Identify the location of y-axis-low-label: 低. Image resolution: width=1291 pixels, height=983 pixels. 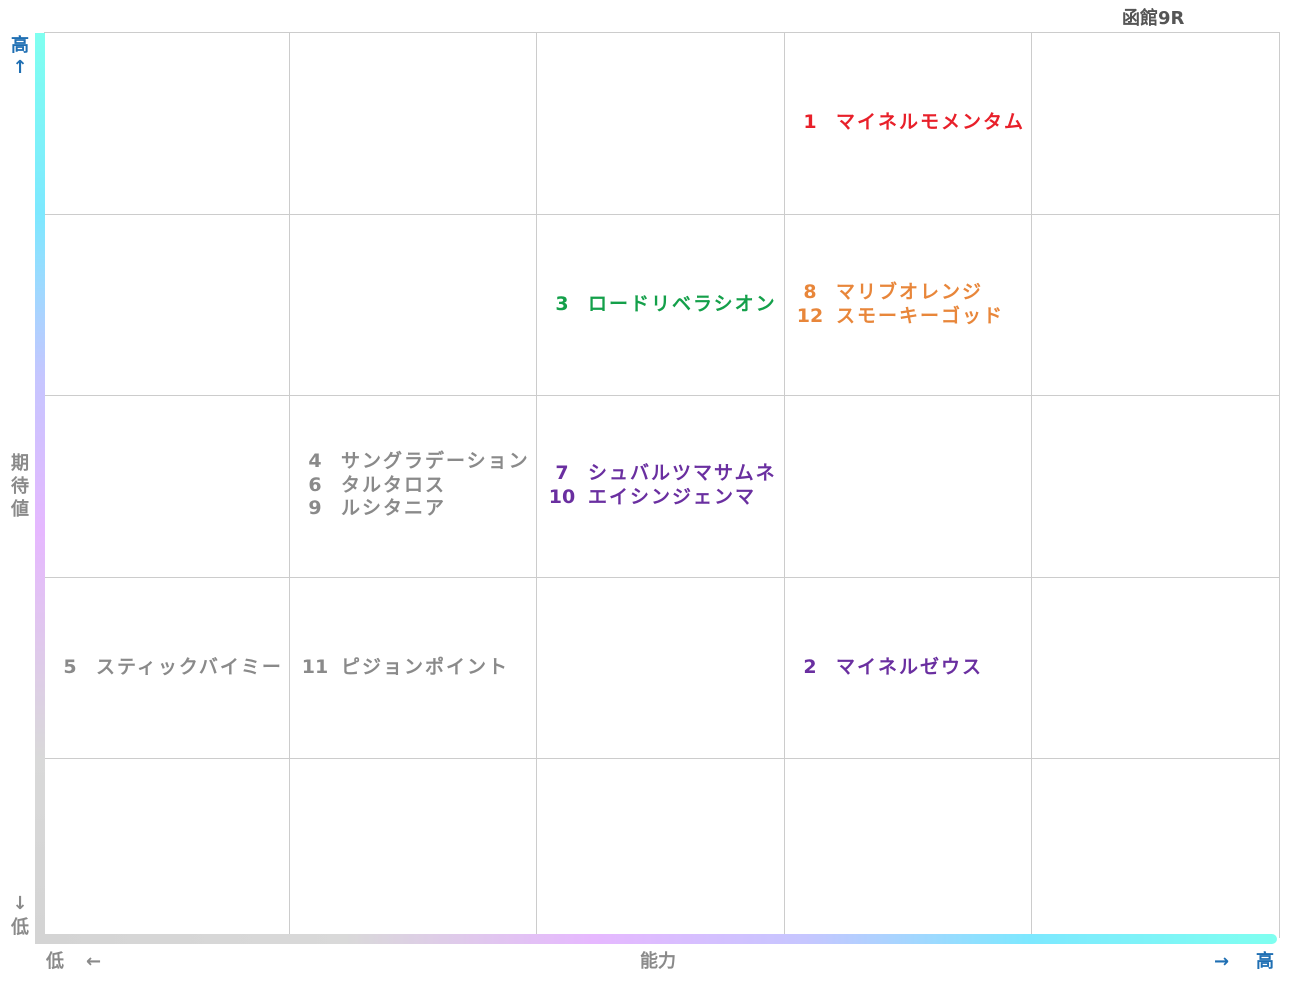
(20, 927).